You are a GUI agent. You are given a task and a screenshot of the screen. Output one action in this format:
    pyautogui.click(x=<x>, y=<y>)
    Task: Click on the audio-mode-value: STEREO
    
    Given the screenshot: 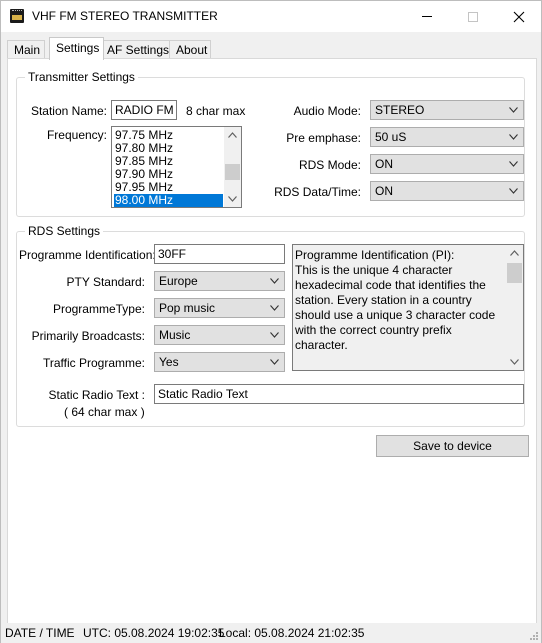 What is the action you would take?
    pyautogui.click(x=400, y=110)
    